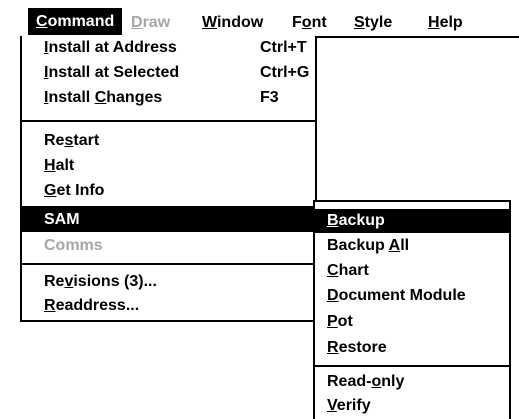  Describe the element at coordinates (412, 271) in the screenshot. I see `submenu-item-chart: Chart` at that location.